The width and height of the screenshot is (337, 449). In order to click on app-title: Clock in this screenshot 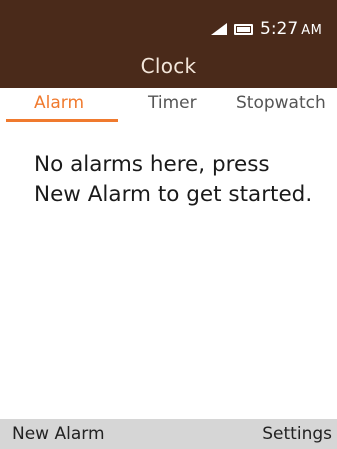, I will do `click(168, 66)`.